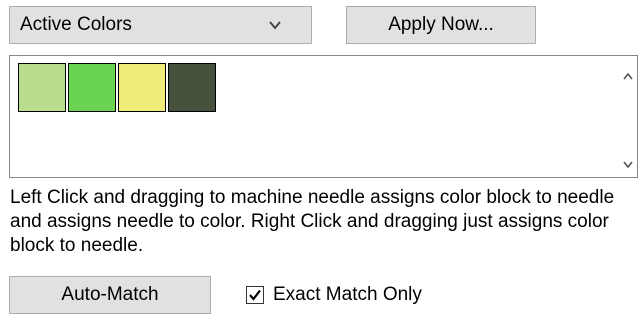 The height and width of the screenshot is (318, 638). What do you see at coordinates (628, 116) in the screenshot?
I see `vertical-scrollbar` at bounding box center [628, 116].